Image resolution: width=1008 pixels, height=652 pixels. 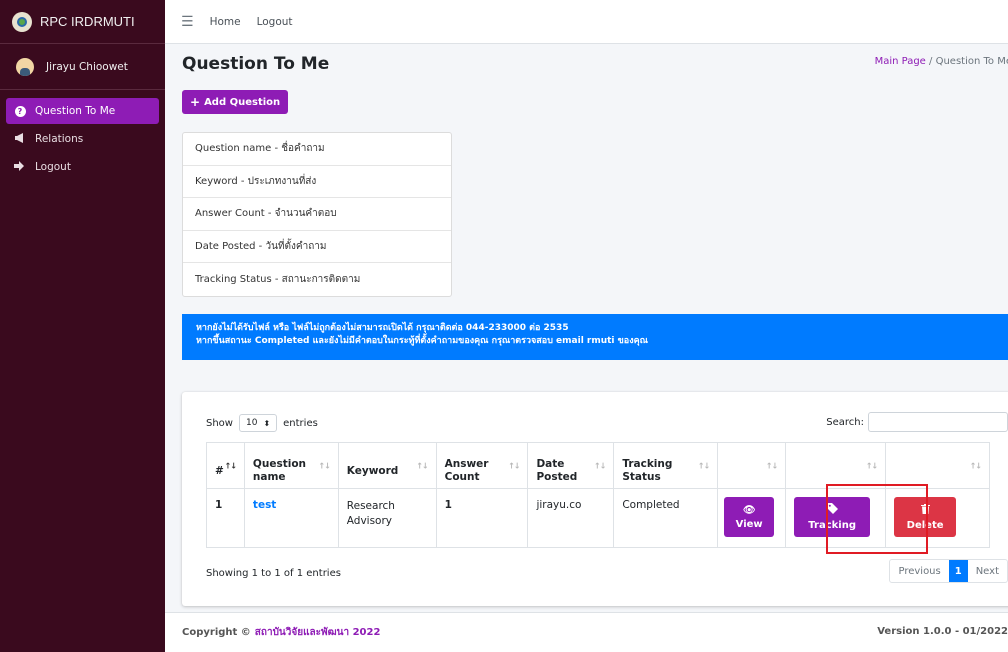 I want to click on brand-logo-icon, so click(x=22, y=21).